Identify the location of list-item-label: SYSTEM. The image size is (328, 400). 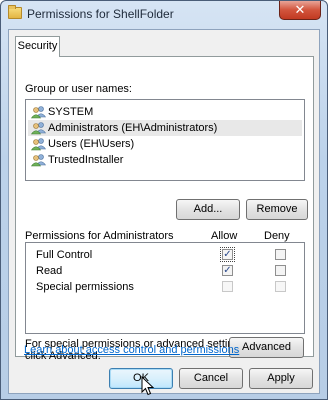
(71, 112).